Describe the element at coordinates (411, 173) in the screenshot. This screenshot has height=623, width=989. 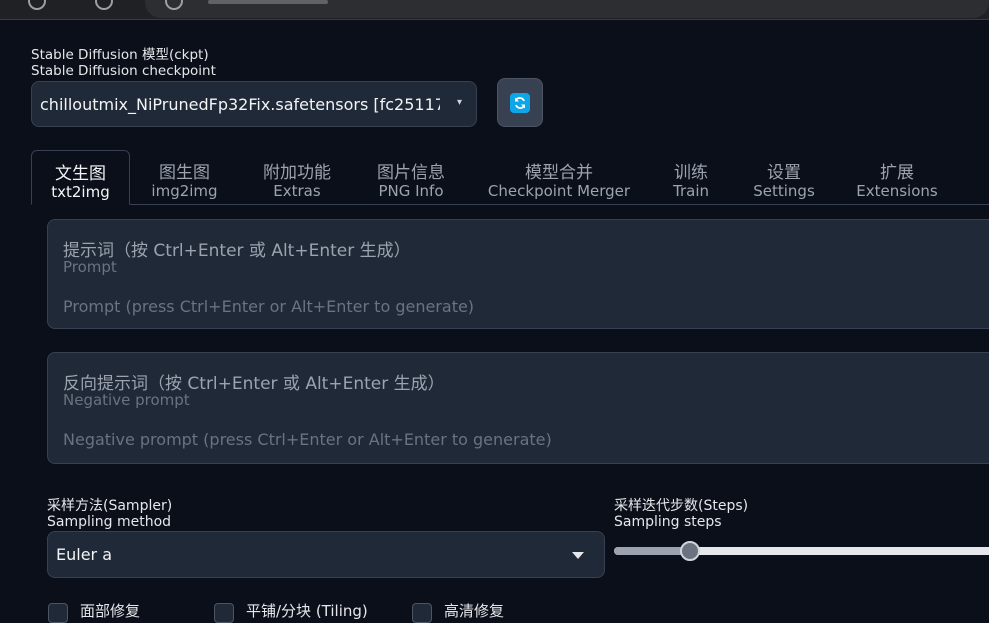
I see `tab-label-zh: 图片信息` at that location.